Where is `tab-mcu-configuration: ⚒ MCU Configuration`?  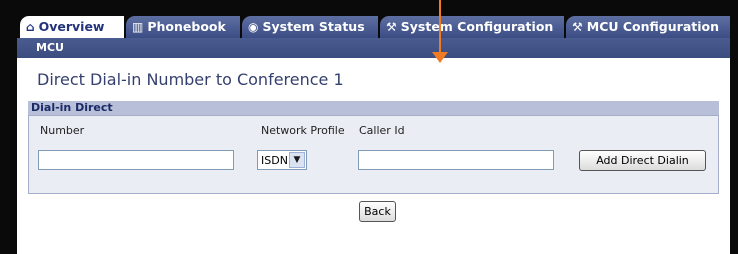 tab-mcu-configuration: ⚒ MCU Configuration is located at coordinates (648, 27).